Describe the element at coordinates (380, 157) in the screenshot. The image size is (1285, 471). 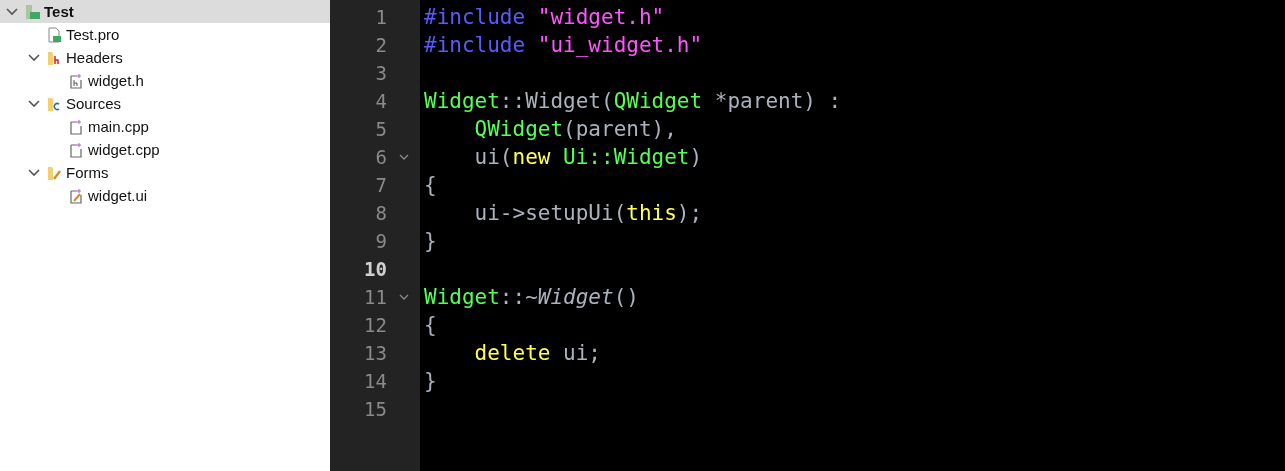
I see `line-number: 6` at that location.